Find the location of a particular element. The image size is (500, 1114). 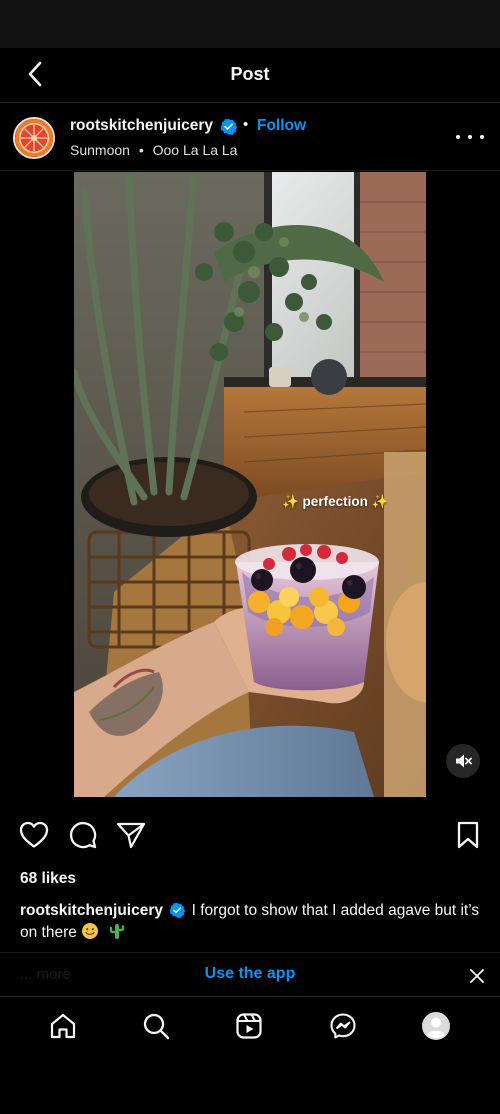

use-the-app-link: Use the app is located at coordinates (250, 974).